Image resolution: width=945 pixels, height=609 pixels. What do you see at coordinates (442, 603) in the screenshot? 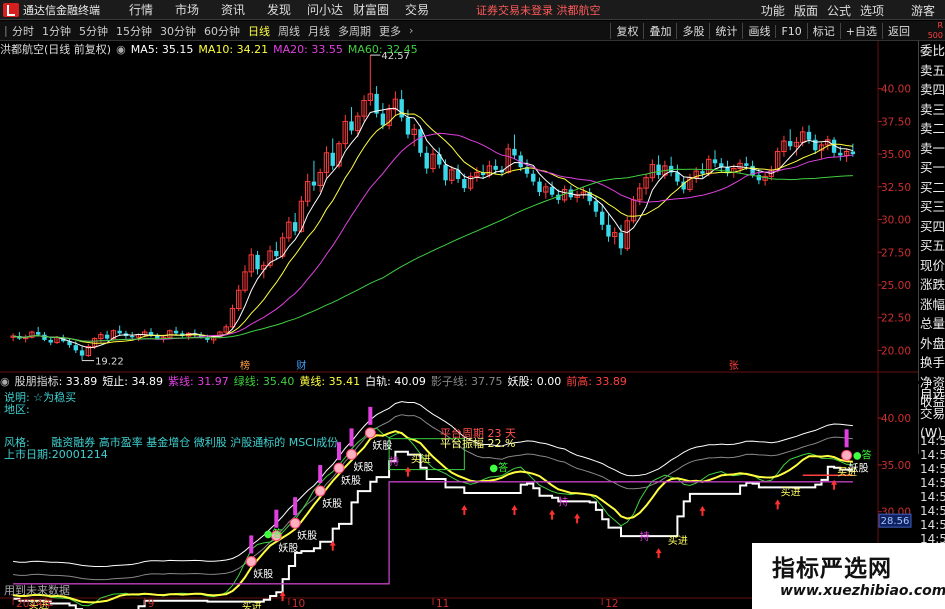
I see `x-tick-label-3: 11` at bounding box center [442, 603].